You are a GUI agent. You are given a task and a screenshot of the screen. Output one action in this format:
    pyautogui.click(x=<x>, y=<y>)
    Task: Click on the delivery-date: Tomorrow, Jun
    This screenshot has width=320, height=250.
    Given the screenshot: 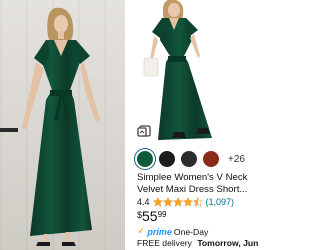 What is the action you would take?
    pyautogui.click(x=228, y=243)
    